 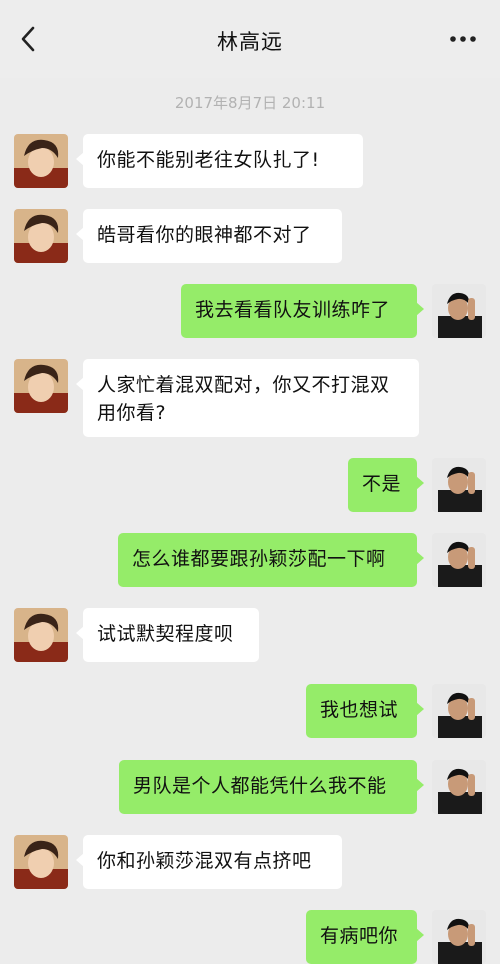 I want to click on message-text: 你能不能别老往女队扎了!, so click(x=208, y=160).